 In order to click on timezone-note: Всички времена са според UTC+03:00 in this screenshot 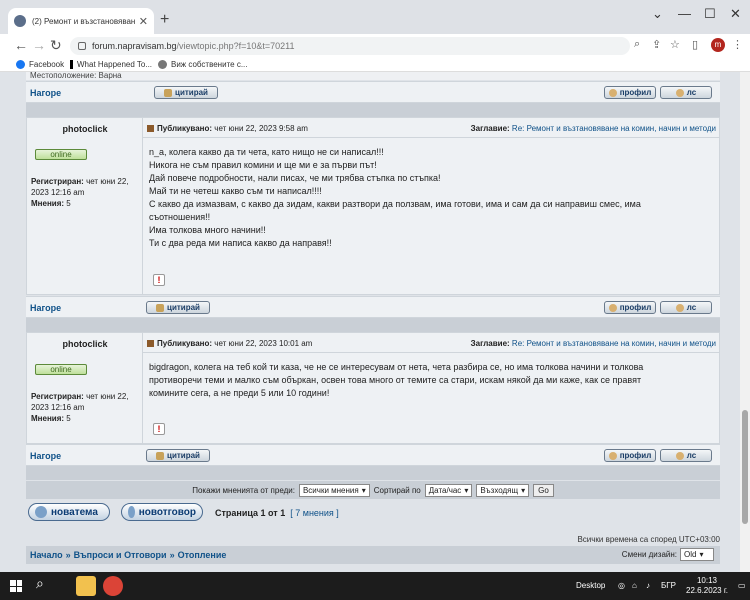, I will do `click(648, 539)`.